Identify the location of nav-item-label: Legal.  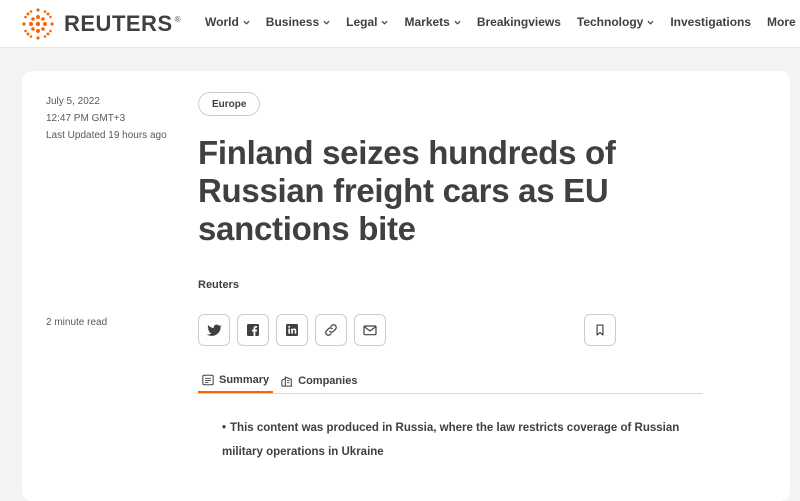
(361, 22).